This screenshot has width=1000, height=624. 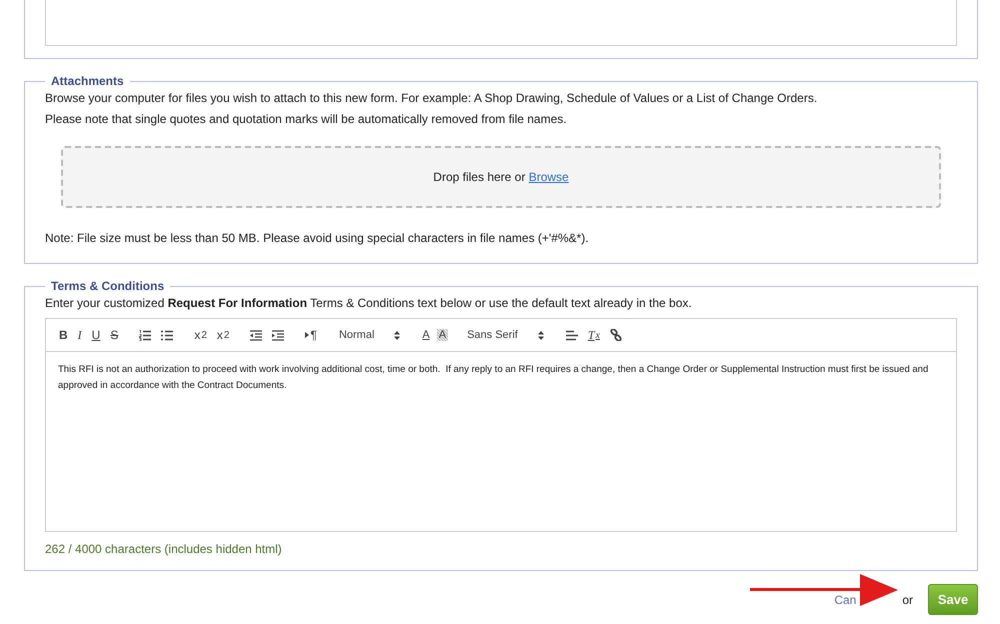 I want to click on or-text: or, so click(x=907, y=599).